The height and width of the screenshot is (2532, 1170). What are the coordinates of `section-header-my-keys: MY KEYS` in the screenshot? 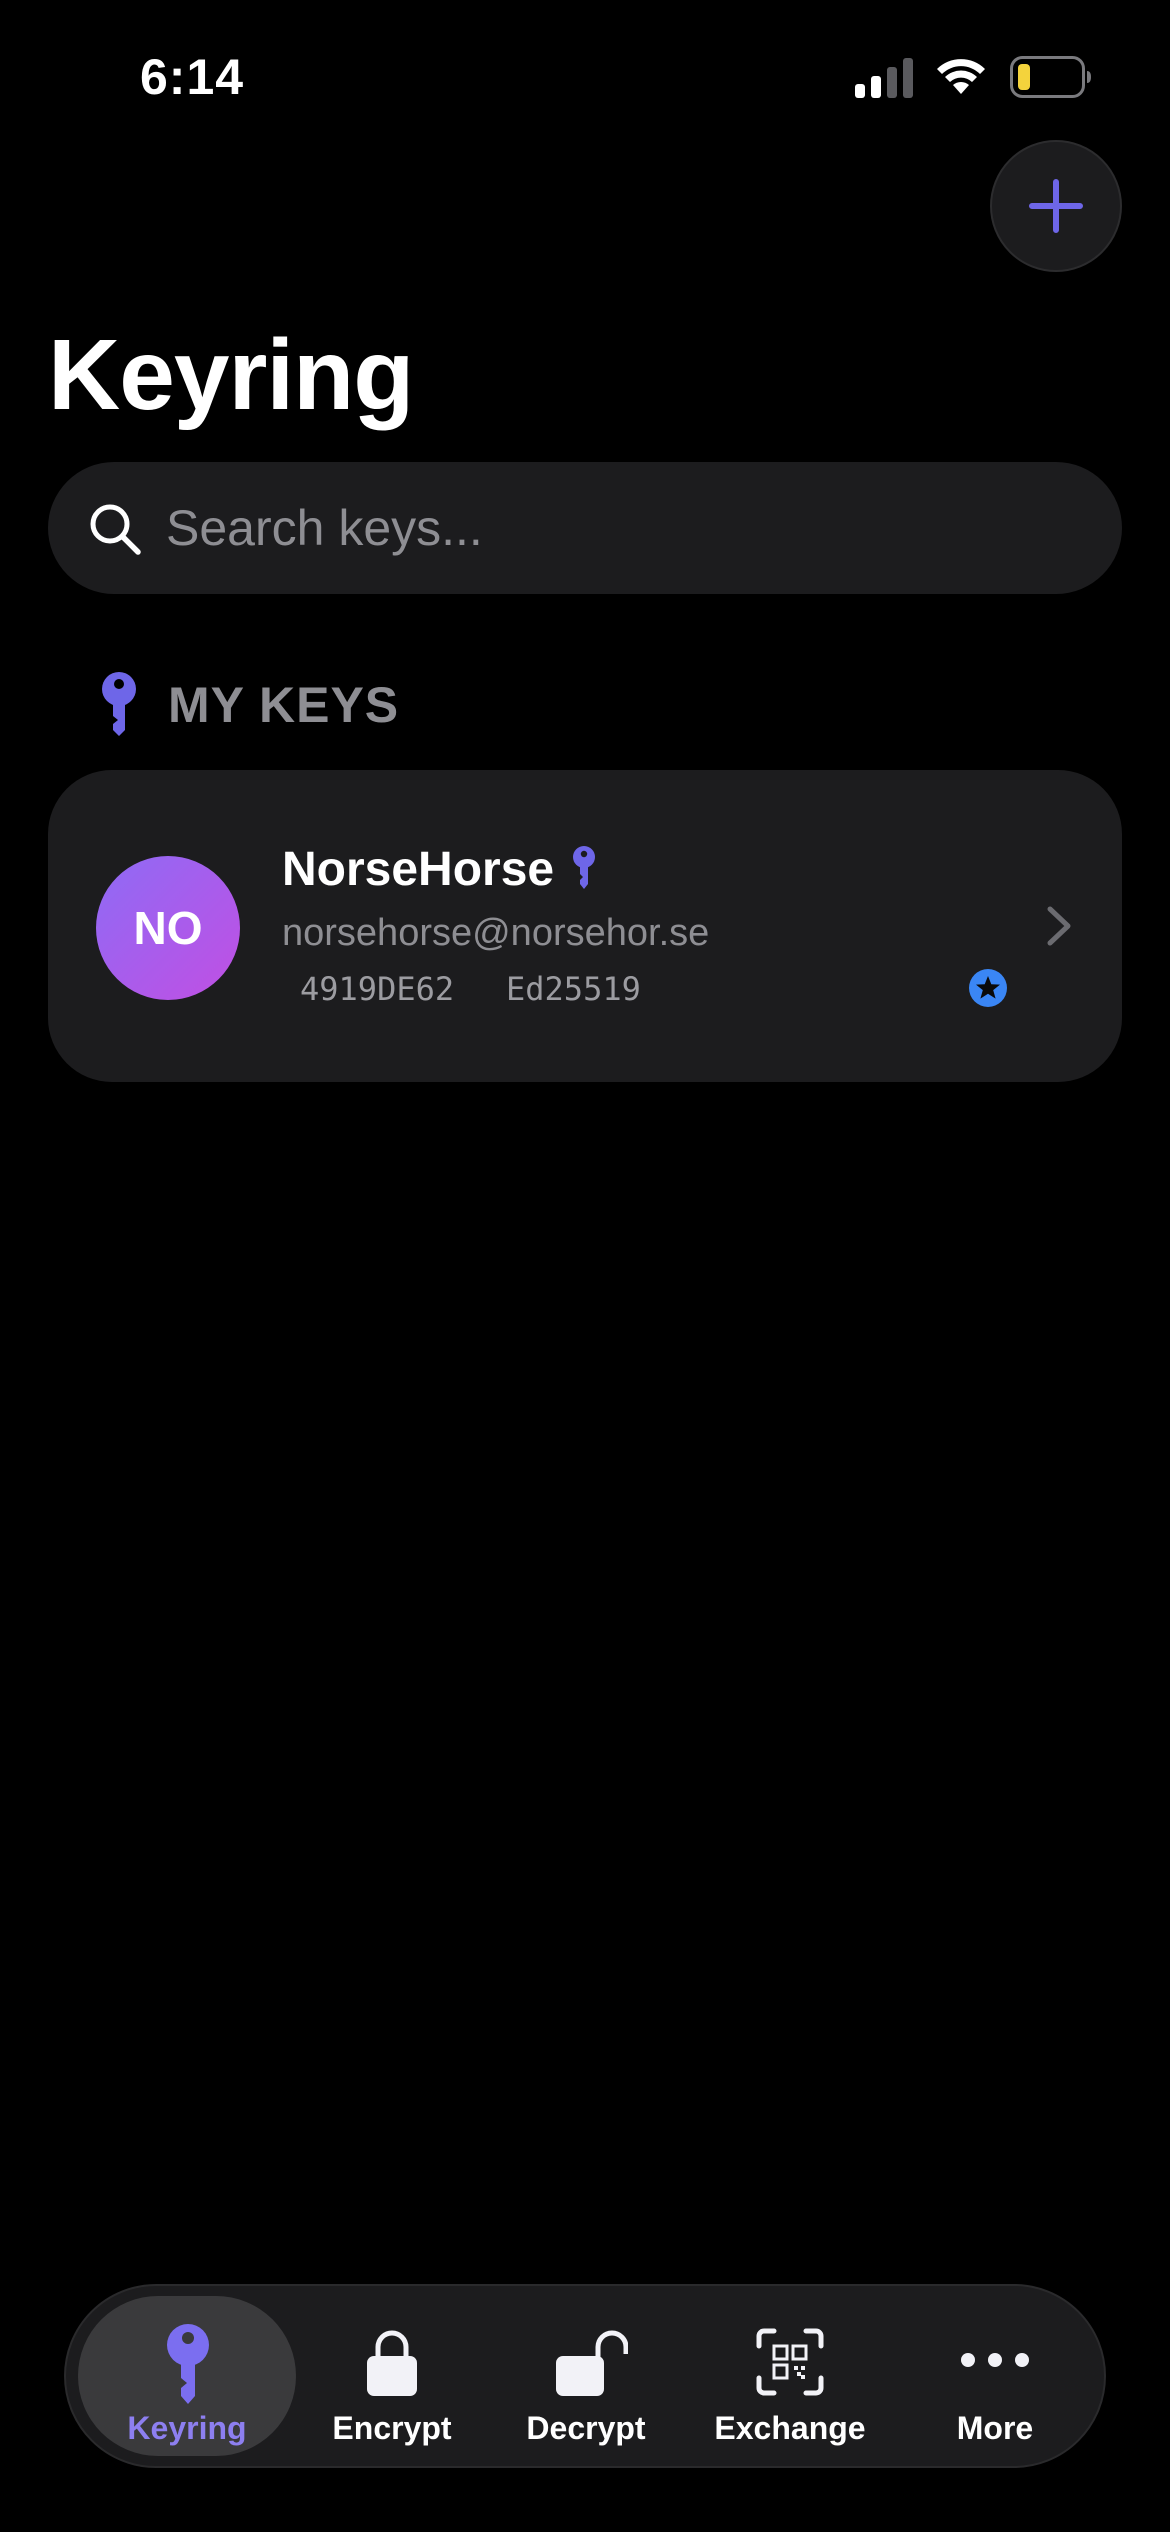 It's located at (249, 705).